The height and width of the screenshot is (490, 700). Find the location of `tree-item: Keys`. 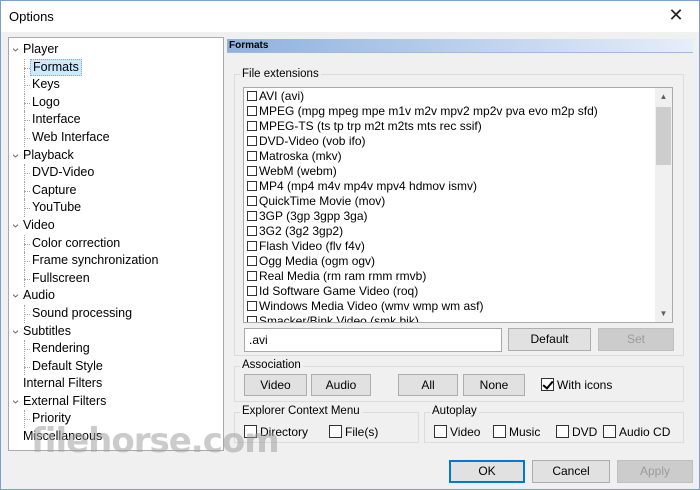

tree-item: Keys is located at coordinates (116, 85).